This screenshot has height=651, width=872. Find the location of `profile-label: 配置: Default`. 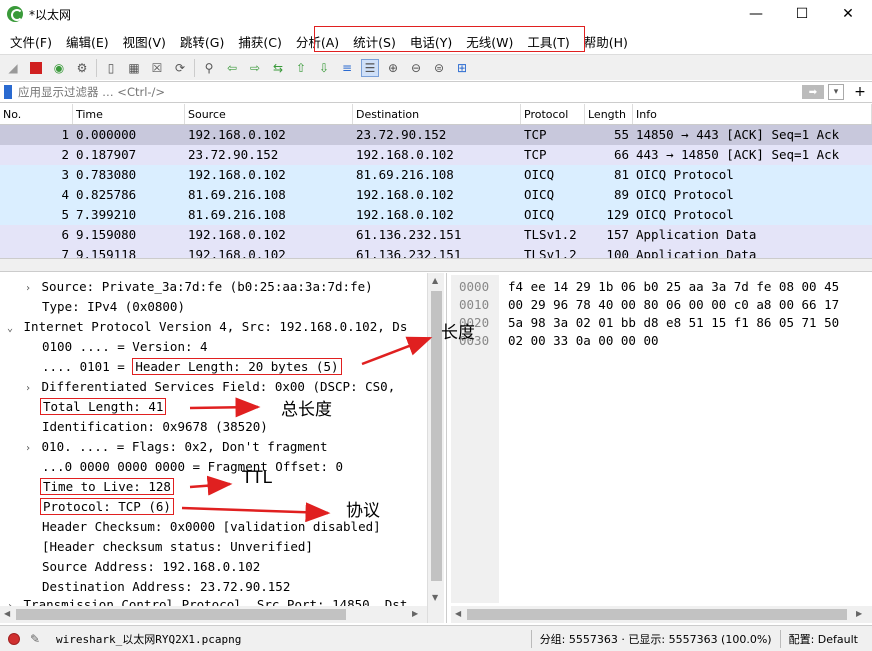

profile-label: 配置: Default is located at coordinates (823, 639).